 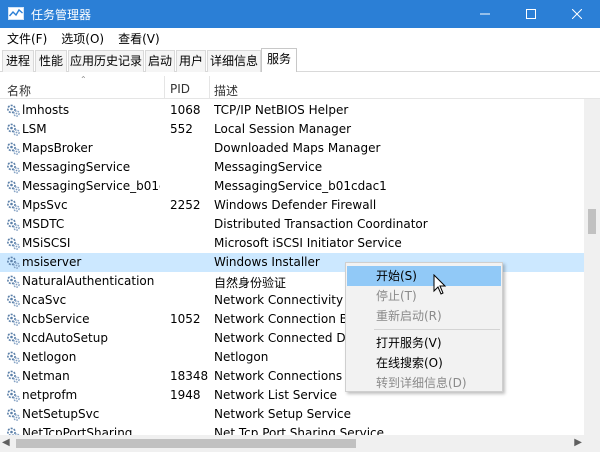 I want to click on menu-bar: 文件(F) 选项(O) 查看(V), so click(x=300, y=38).